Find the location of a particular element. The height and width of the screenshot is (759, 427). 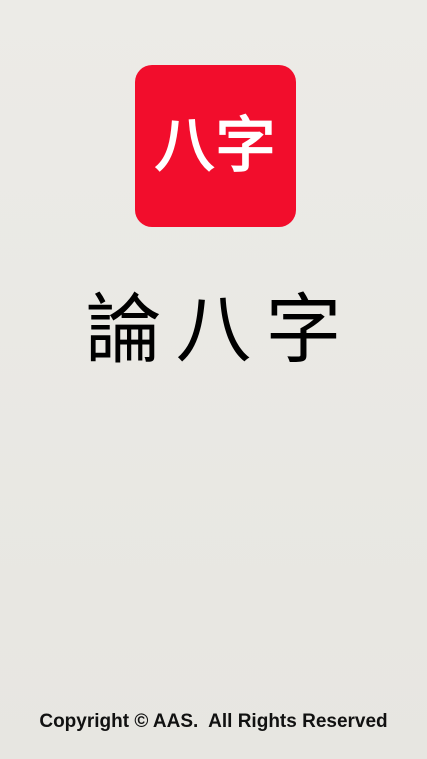

app-logo-icon: 八字 is located at coordinates (215, 146).